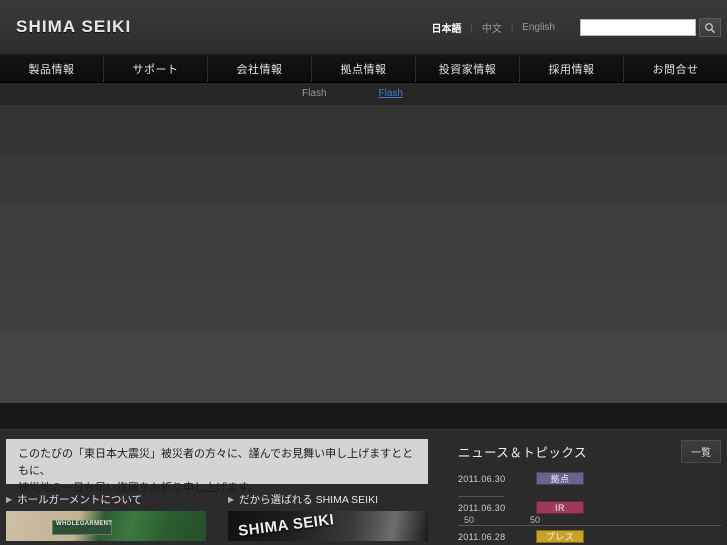 This screenshot has width=727, height=545. I want to click on promo-why-shimaseiki: ▶ だから選ばれる SHIMA SEIKI SHIMA SEIKI, so click(328, 516).